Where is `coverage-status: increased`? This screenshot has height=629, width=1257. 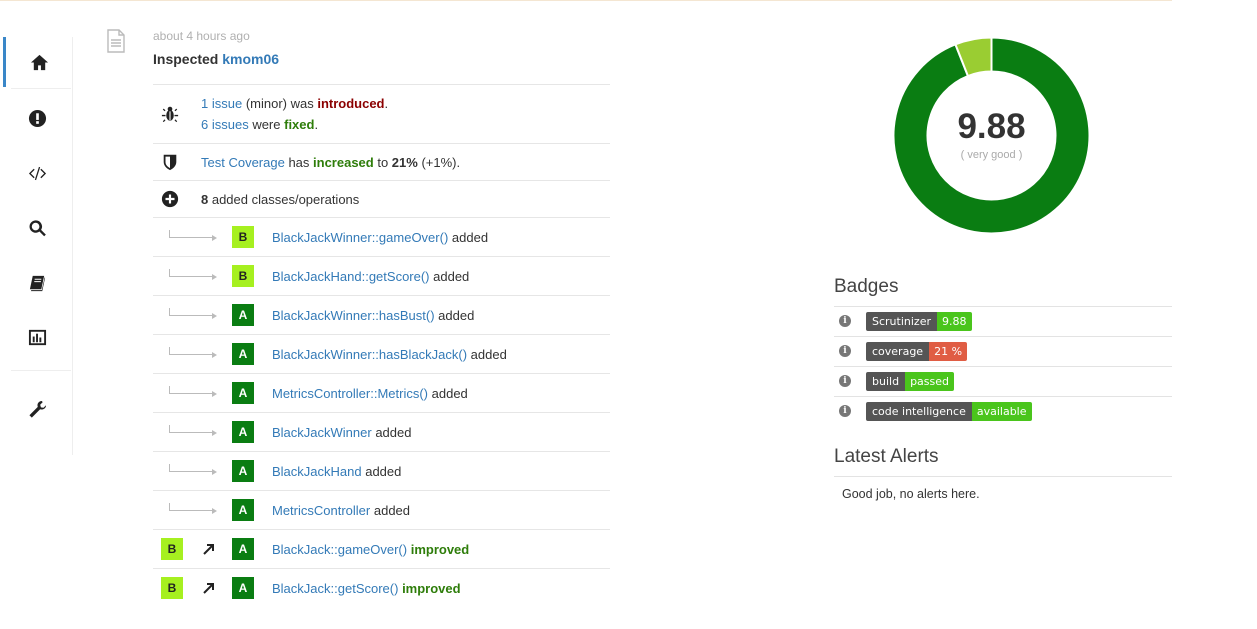
coverage-status: increased is located at coordinates (343, 162).